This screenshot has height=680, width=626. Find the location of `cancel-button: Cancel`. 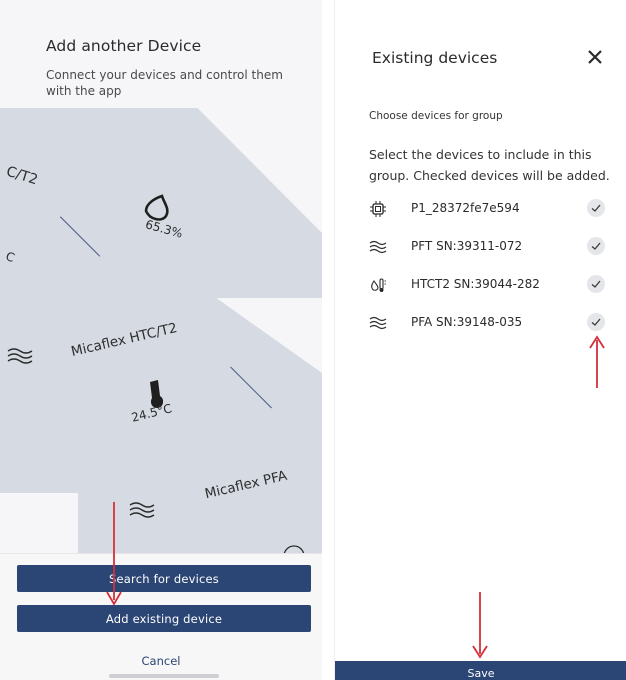

cancel-button: Cancel is located at coordinates (161, 661).